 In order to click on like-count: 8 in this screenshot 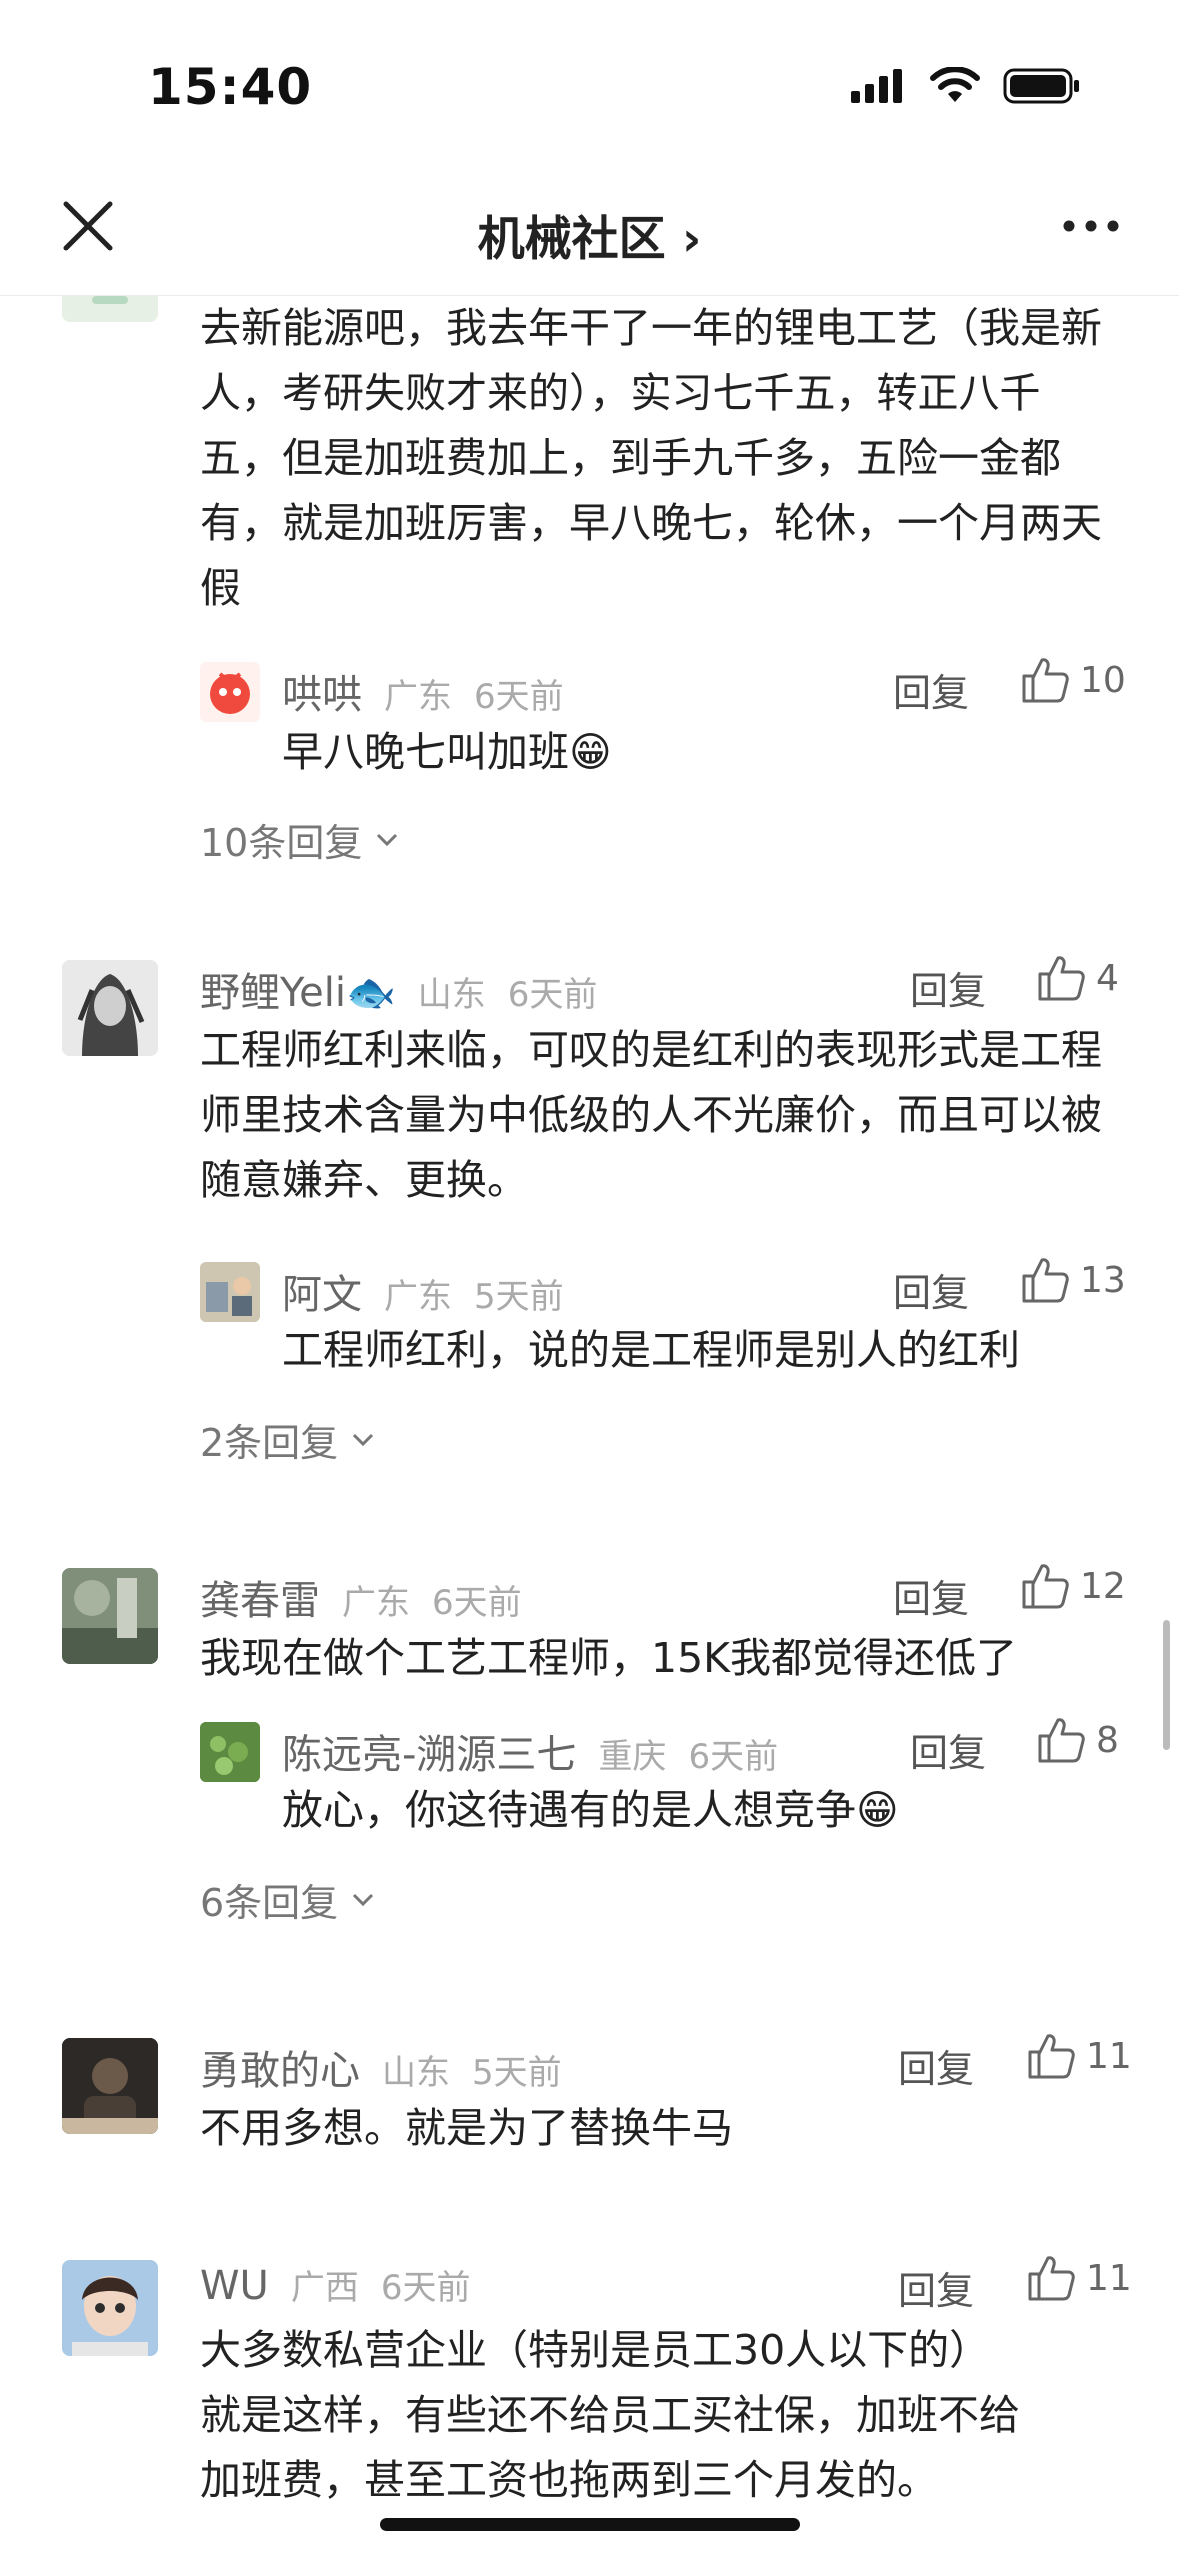, I will do `click(1107, 1740)`.